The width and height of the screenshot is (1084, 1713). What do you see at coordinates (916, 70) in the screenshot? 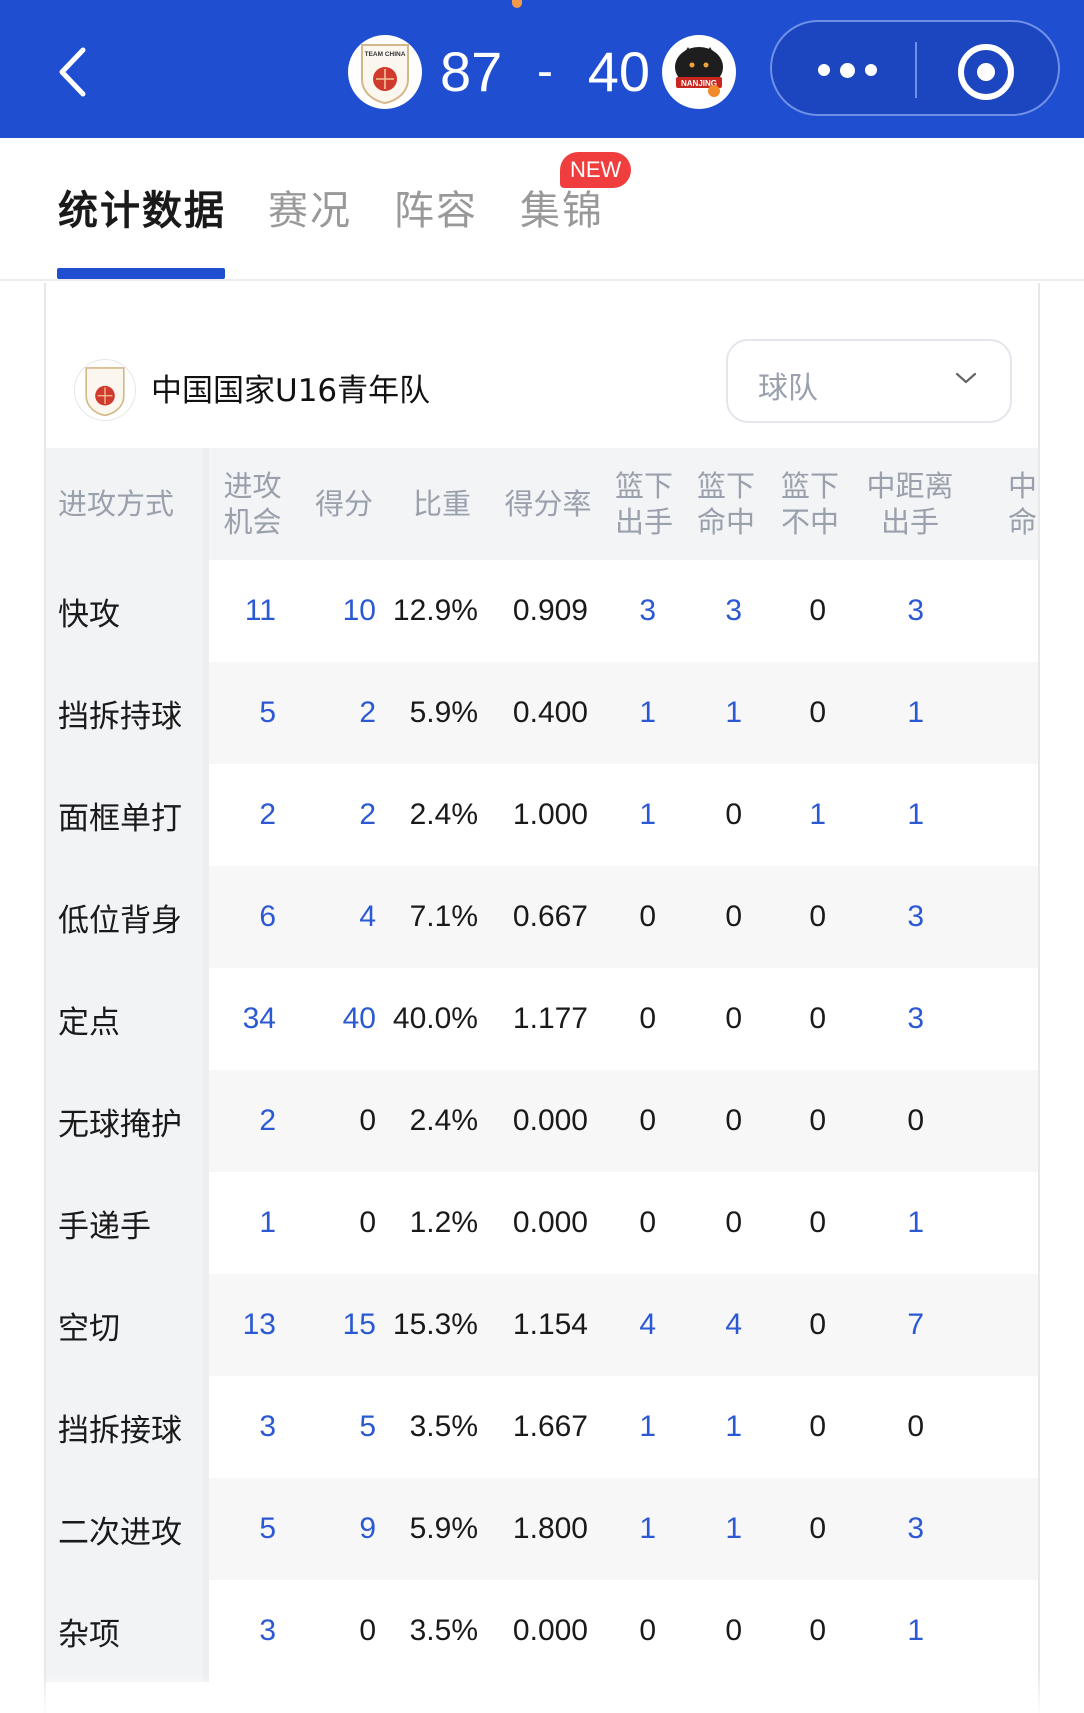
I see `capsule-divider` at bounding box center [916, 70].